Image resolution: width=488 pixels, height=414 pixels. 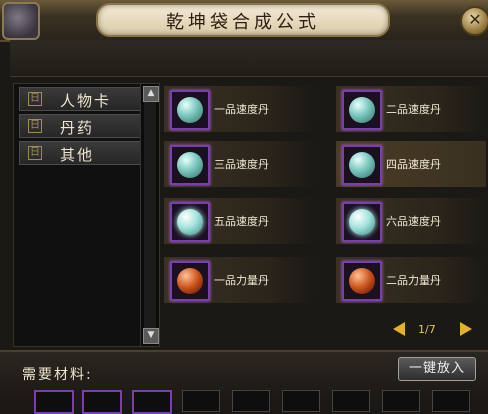 I want to click on prev-page-arrow-icon, so click(x=399, y=329).